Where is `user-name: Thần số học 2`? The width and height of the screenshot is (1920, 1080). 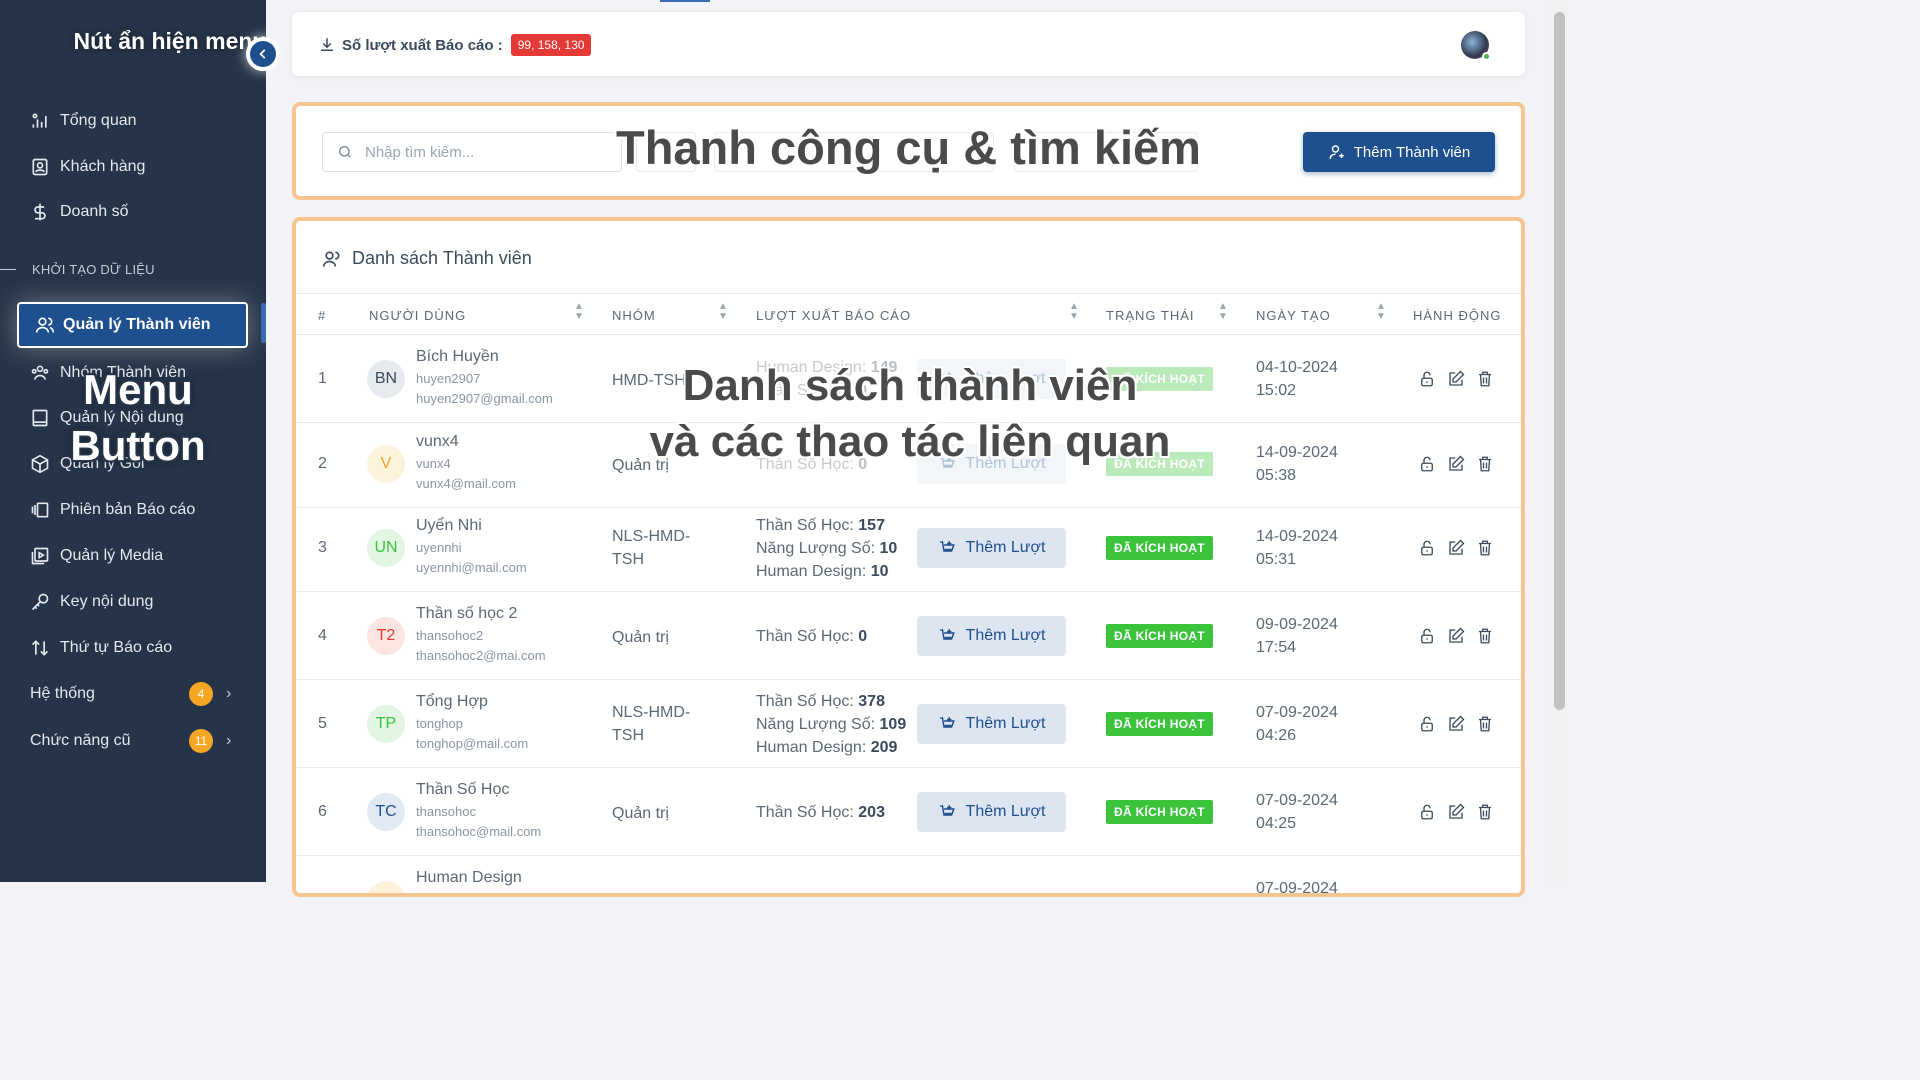 user-name: Thần số học 2 is located at coordinates (467, 613).